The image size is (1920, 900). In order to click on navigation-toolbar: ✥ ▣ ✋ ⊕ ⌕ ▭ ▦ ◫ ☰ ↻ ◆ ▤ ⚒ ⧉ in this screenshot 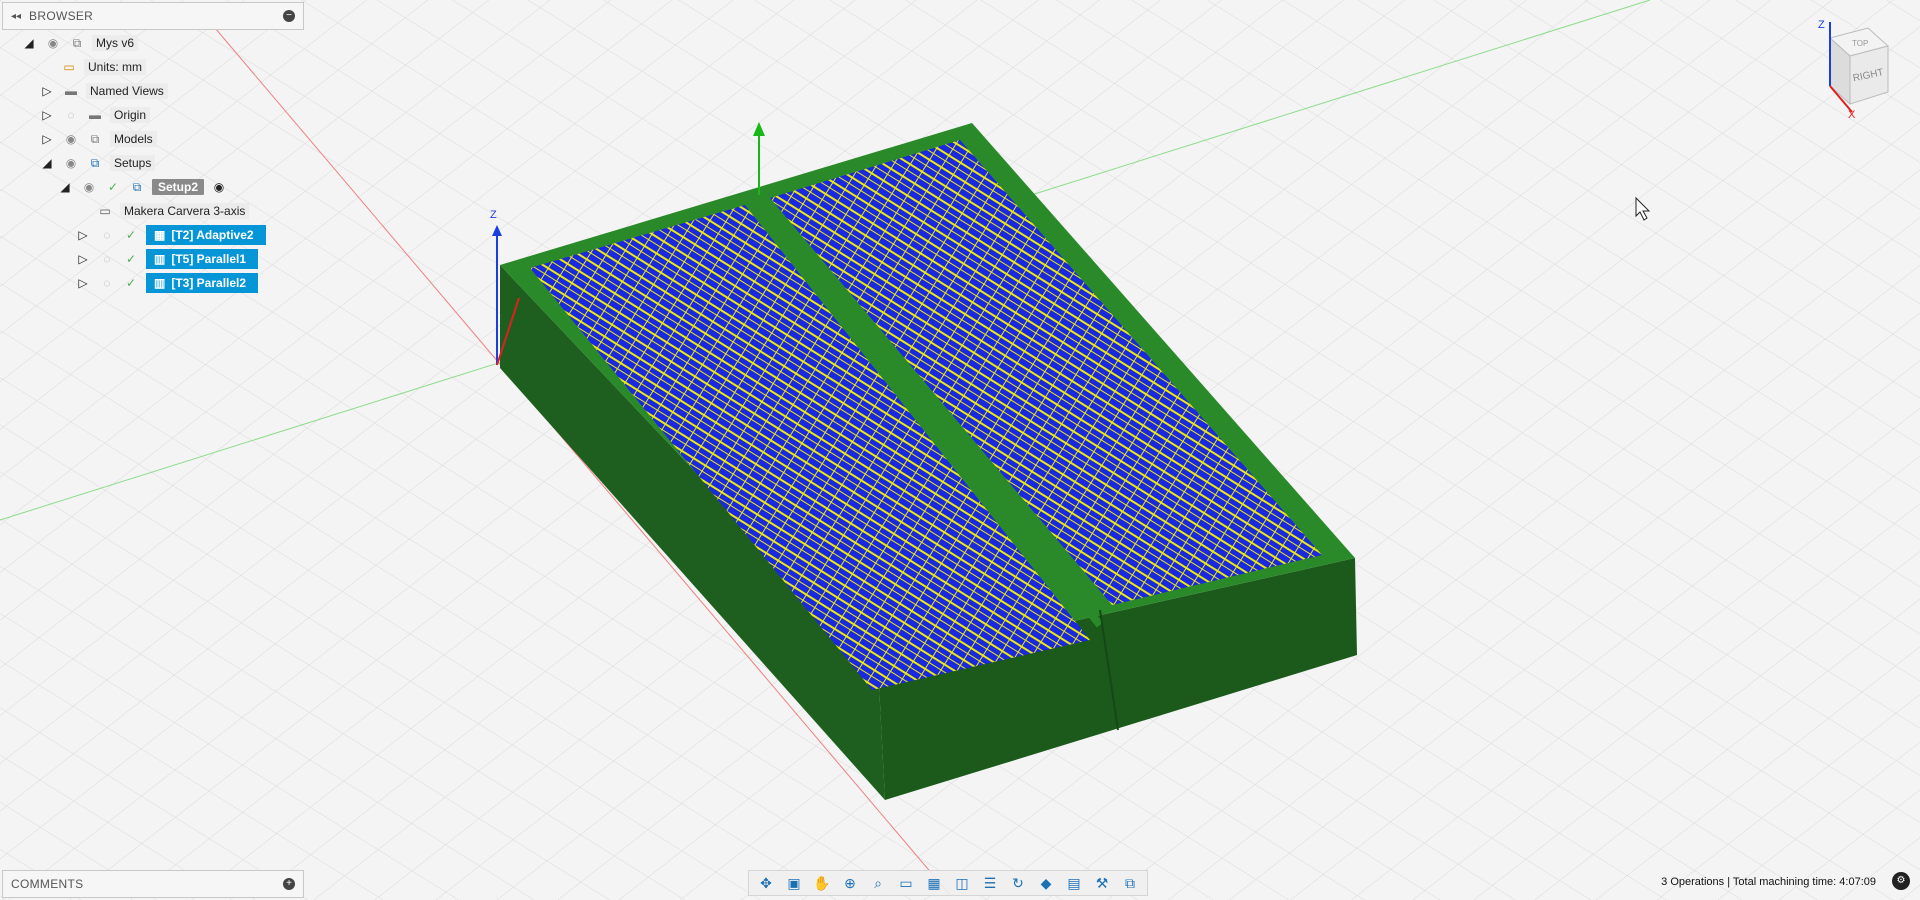, I will do `click(948, 883)`.